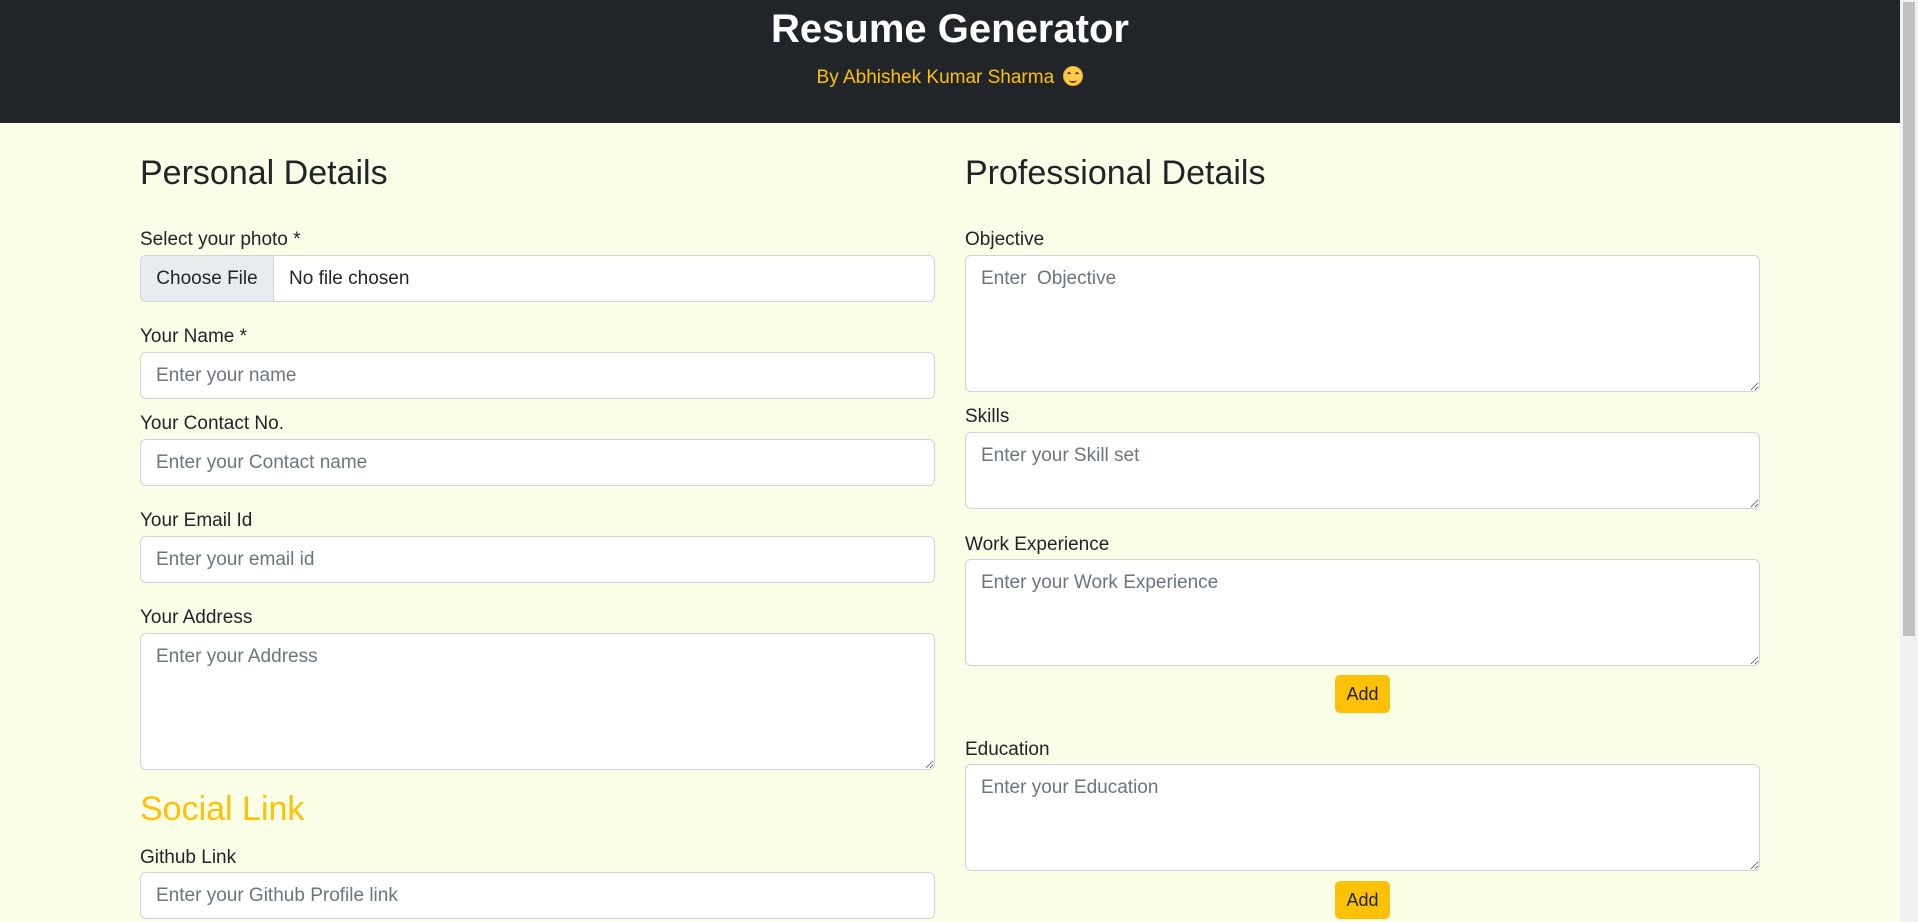  I want to click on choose-file-button: Choose File, so click(207, 278).